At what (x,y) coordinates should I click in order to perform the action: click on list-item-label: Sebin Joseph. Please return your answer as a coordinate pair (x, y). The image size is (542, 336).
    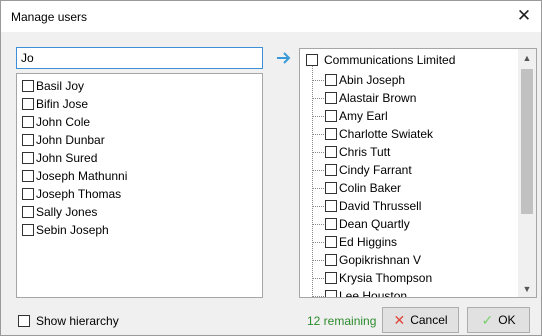
    Looking at the image, I should click on (72, 230).